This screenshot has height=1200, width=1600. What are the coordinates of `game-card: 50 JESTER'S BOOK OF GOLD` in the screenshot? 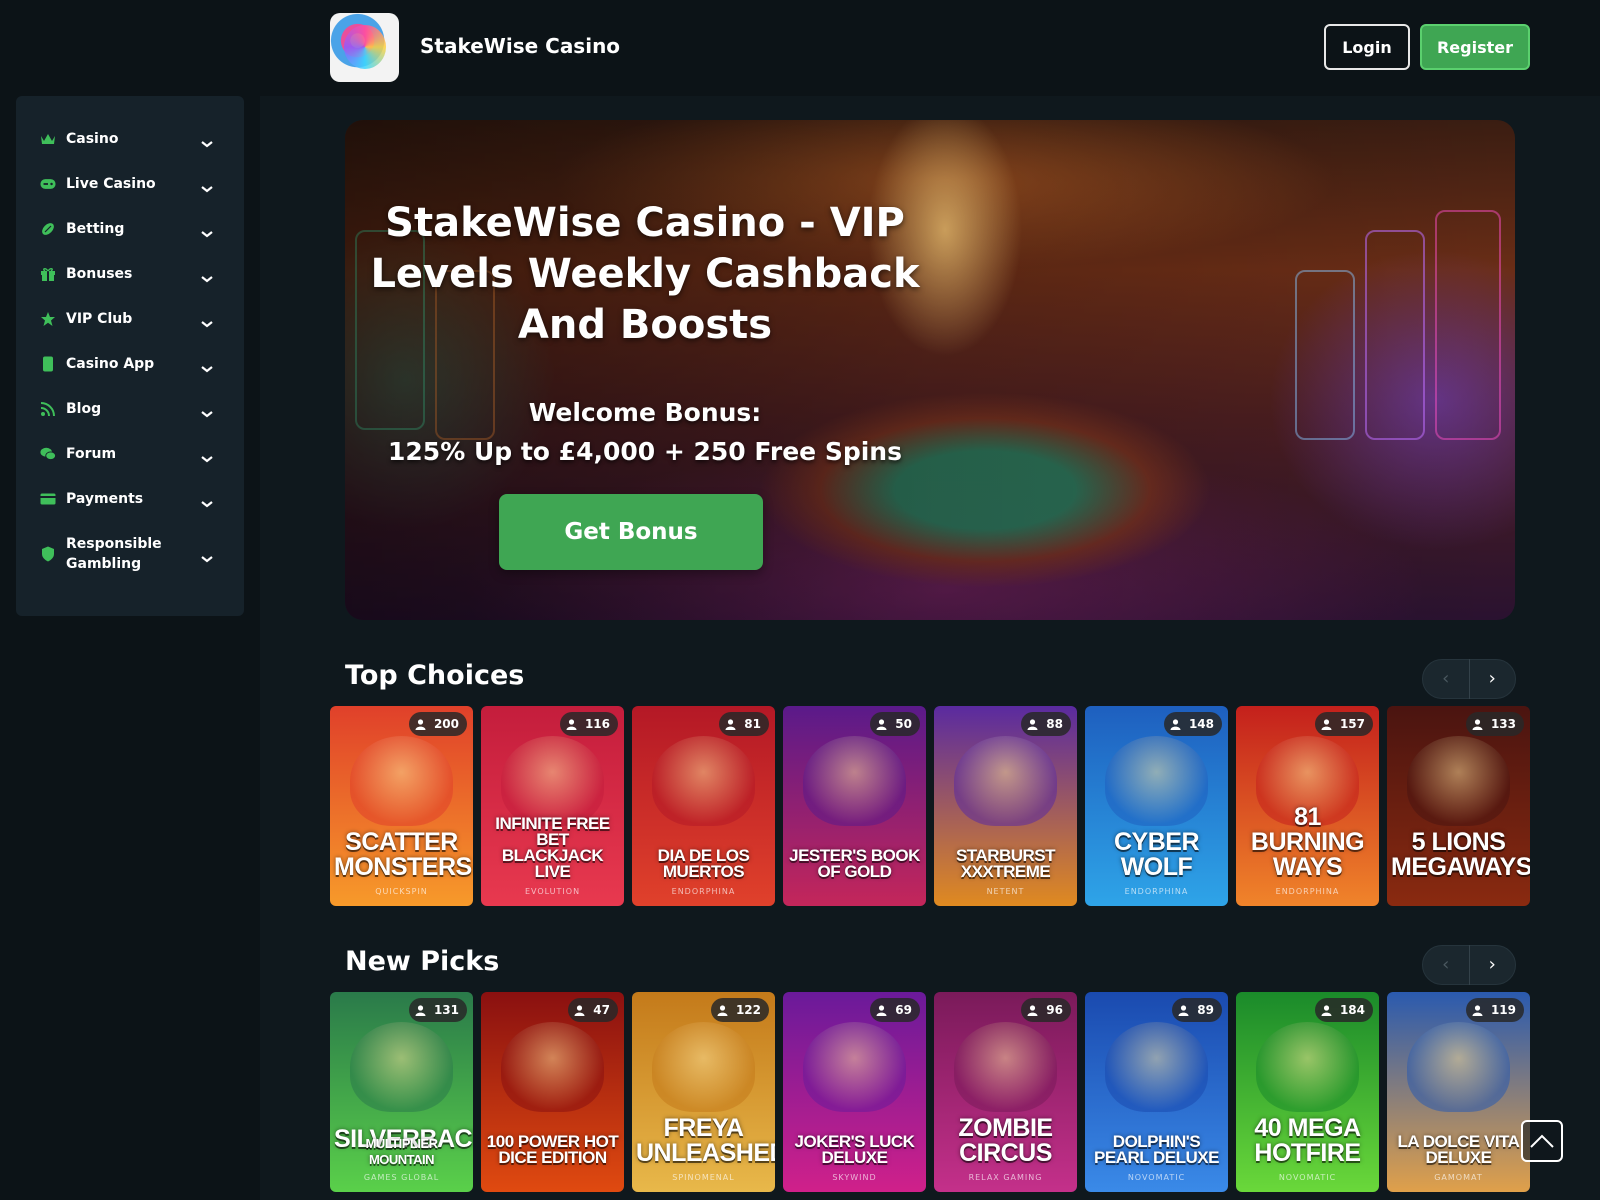 It's located at (854, 806).